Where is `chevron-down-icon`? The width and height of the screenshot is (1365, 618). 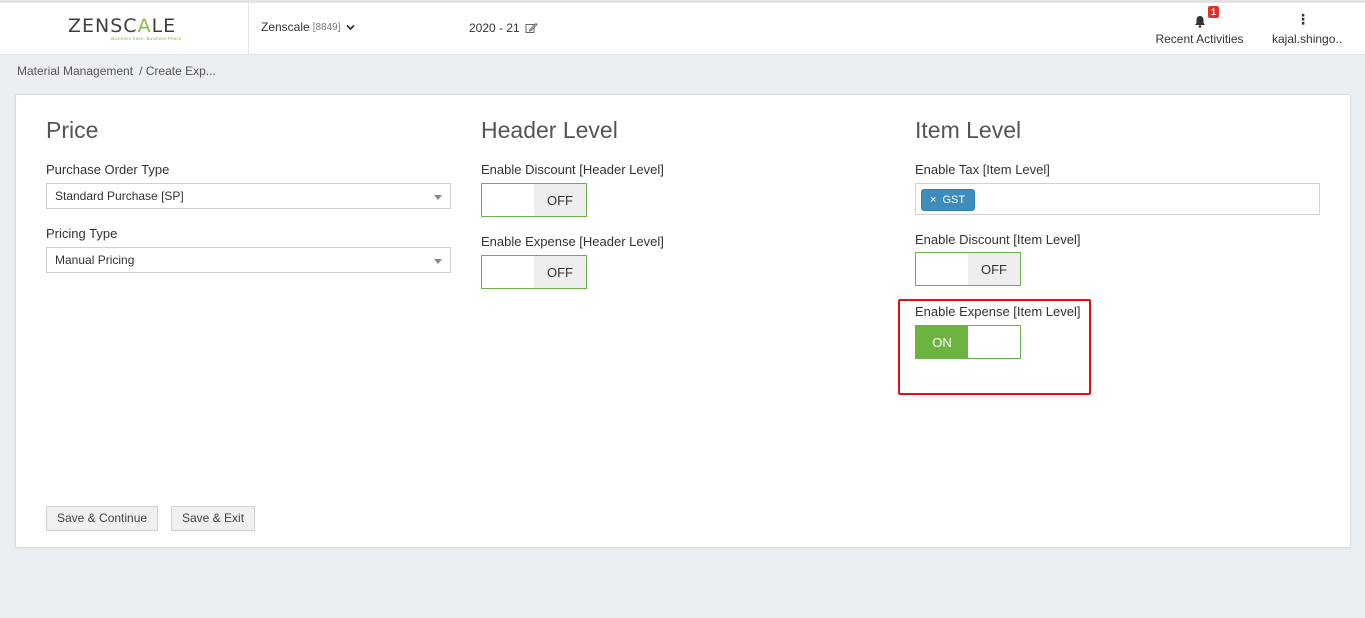 chevron-down-icon is located at coordinates (350, 27).